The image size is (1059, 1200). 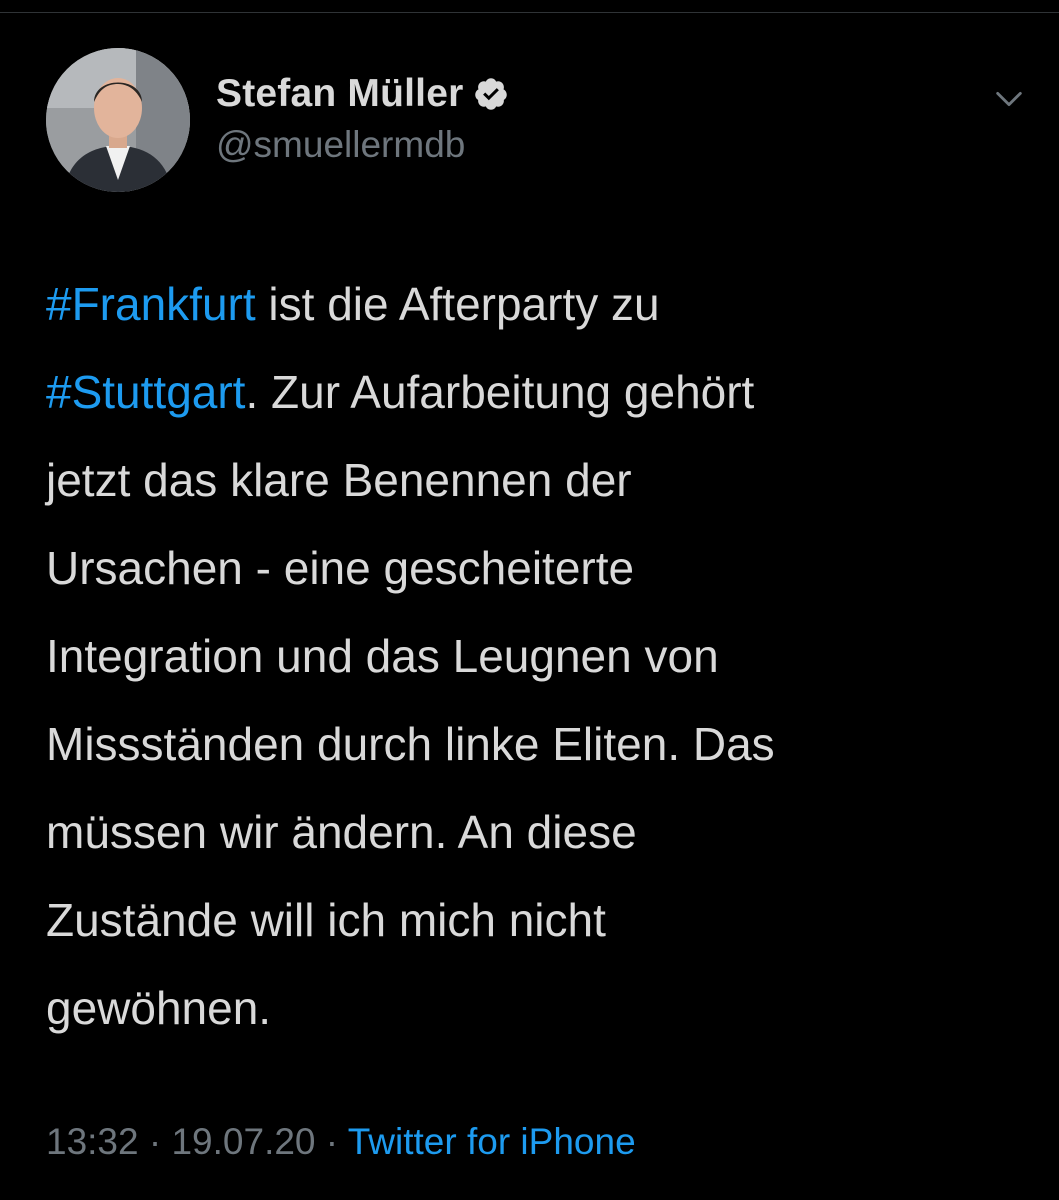 I want to click on tweet-meta: 13:32 · 19.07.20 · Twitter for iPhone, so click(x=536, y=1142).